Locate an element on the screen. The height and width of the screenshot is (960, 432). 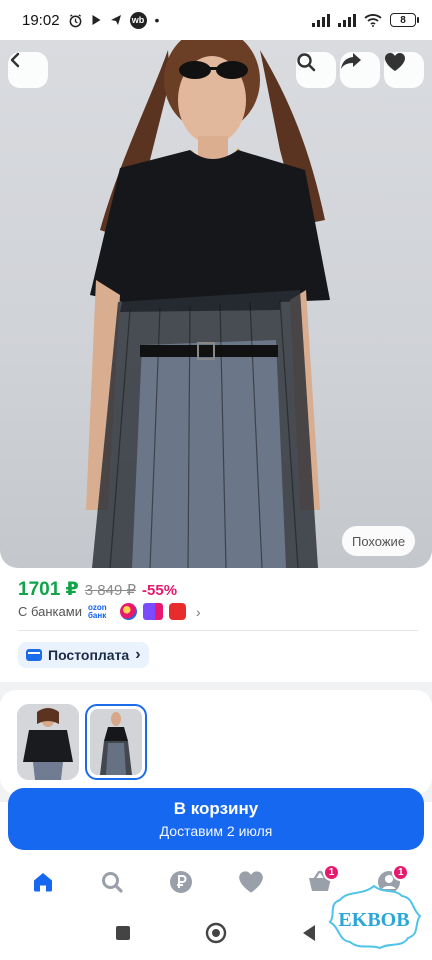
back-system-button is located at coordinates (309, 935).